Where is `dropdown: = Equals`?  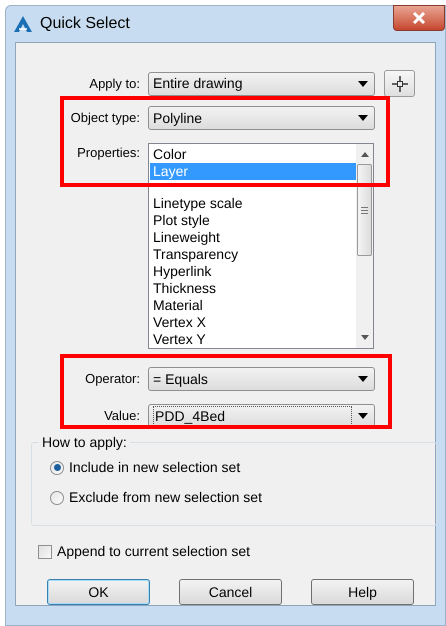
dropdown: = Equals is located at coordinates (261, 379).